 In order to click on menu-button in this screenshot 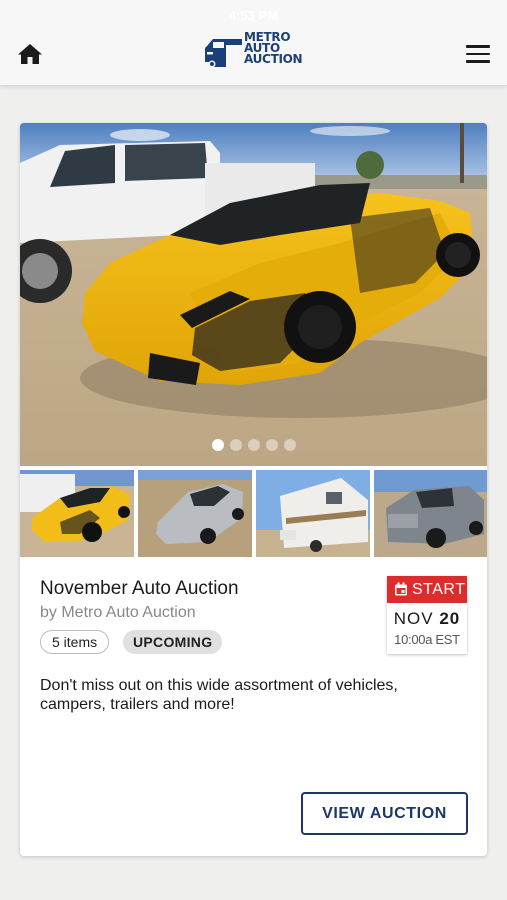, I will do `click(478, 54)`.